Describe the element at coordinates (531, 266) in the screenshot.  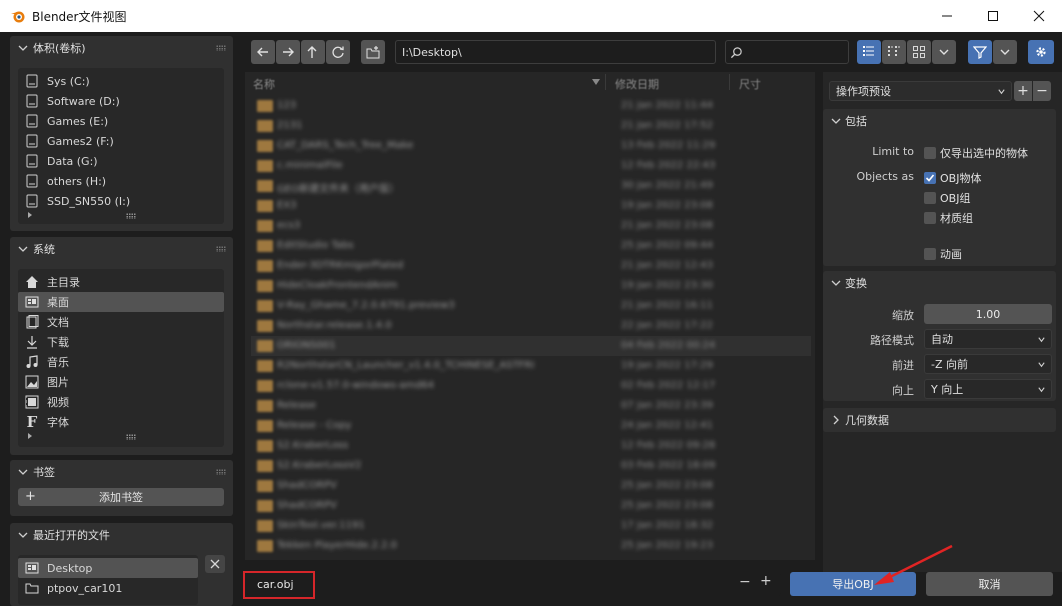
I see `file-row: Ender-3DTRKmigorPlated 21 Jan 2022 12:43` at that location.